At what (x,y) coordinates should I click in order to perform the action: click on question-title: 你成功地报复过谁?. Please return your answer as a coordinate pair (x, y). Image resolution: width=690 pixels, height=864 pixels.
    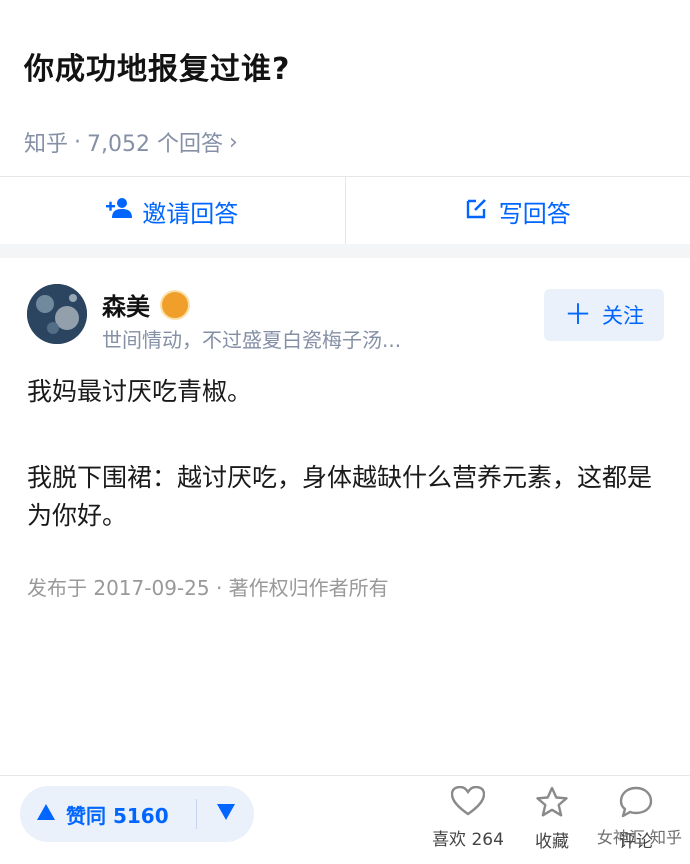
    Looking at the image, I should click on (157, 66).